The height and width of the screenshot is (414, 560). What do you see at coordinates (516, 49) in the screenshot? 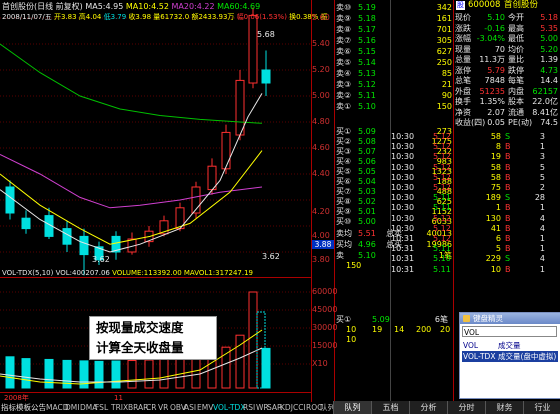
I see `quote-label: 均价` at bounding box center [516, 49].